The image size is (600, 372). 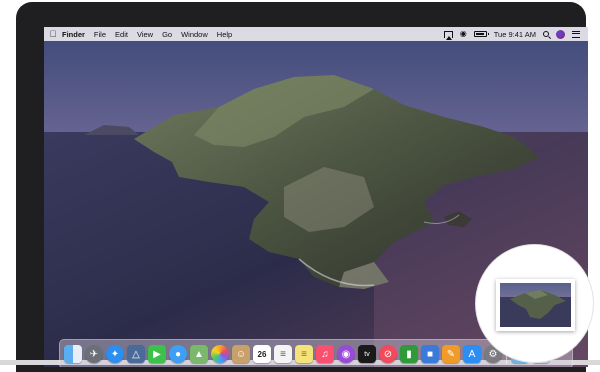 What do you see at coordinates (136, 354) in the screenshot?
I see `dock-photo-booth-icon: △` at bounding box center [136, 354].